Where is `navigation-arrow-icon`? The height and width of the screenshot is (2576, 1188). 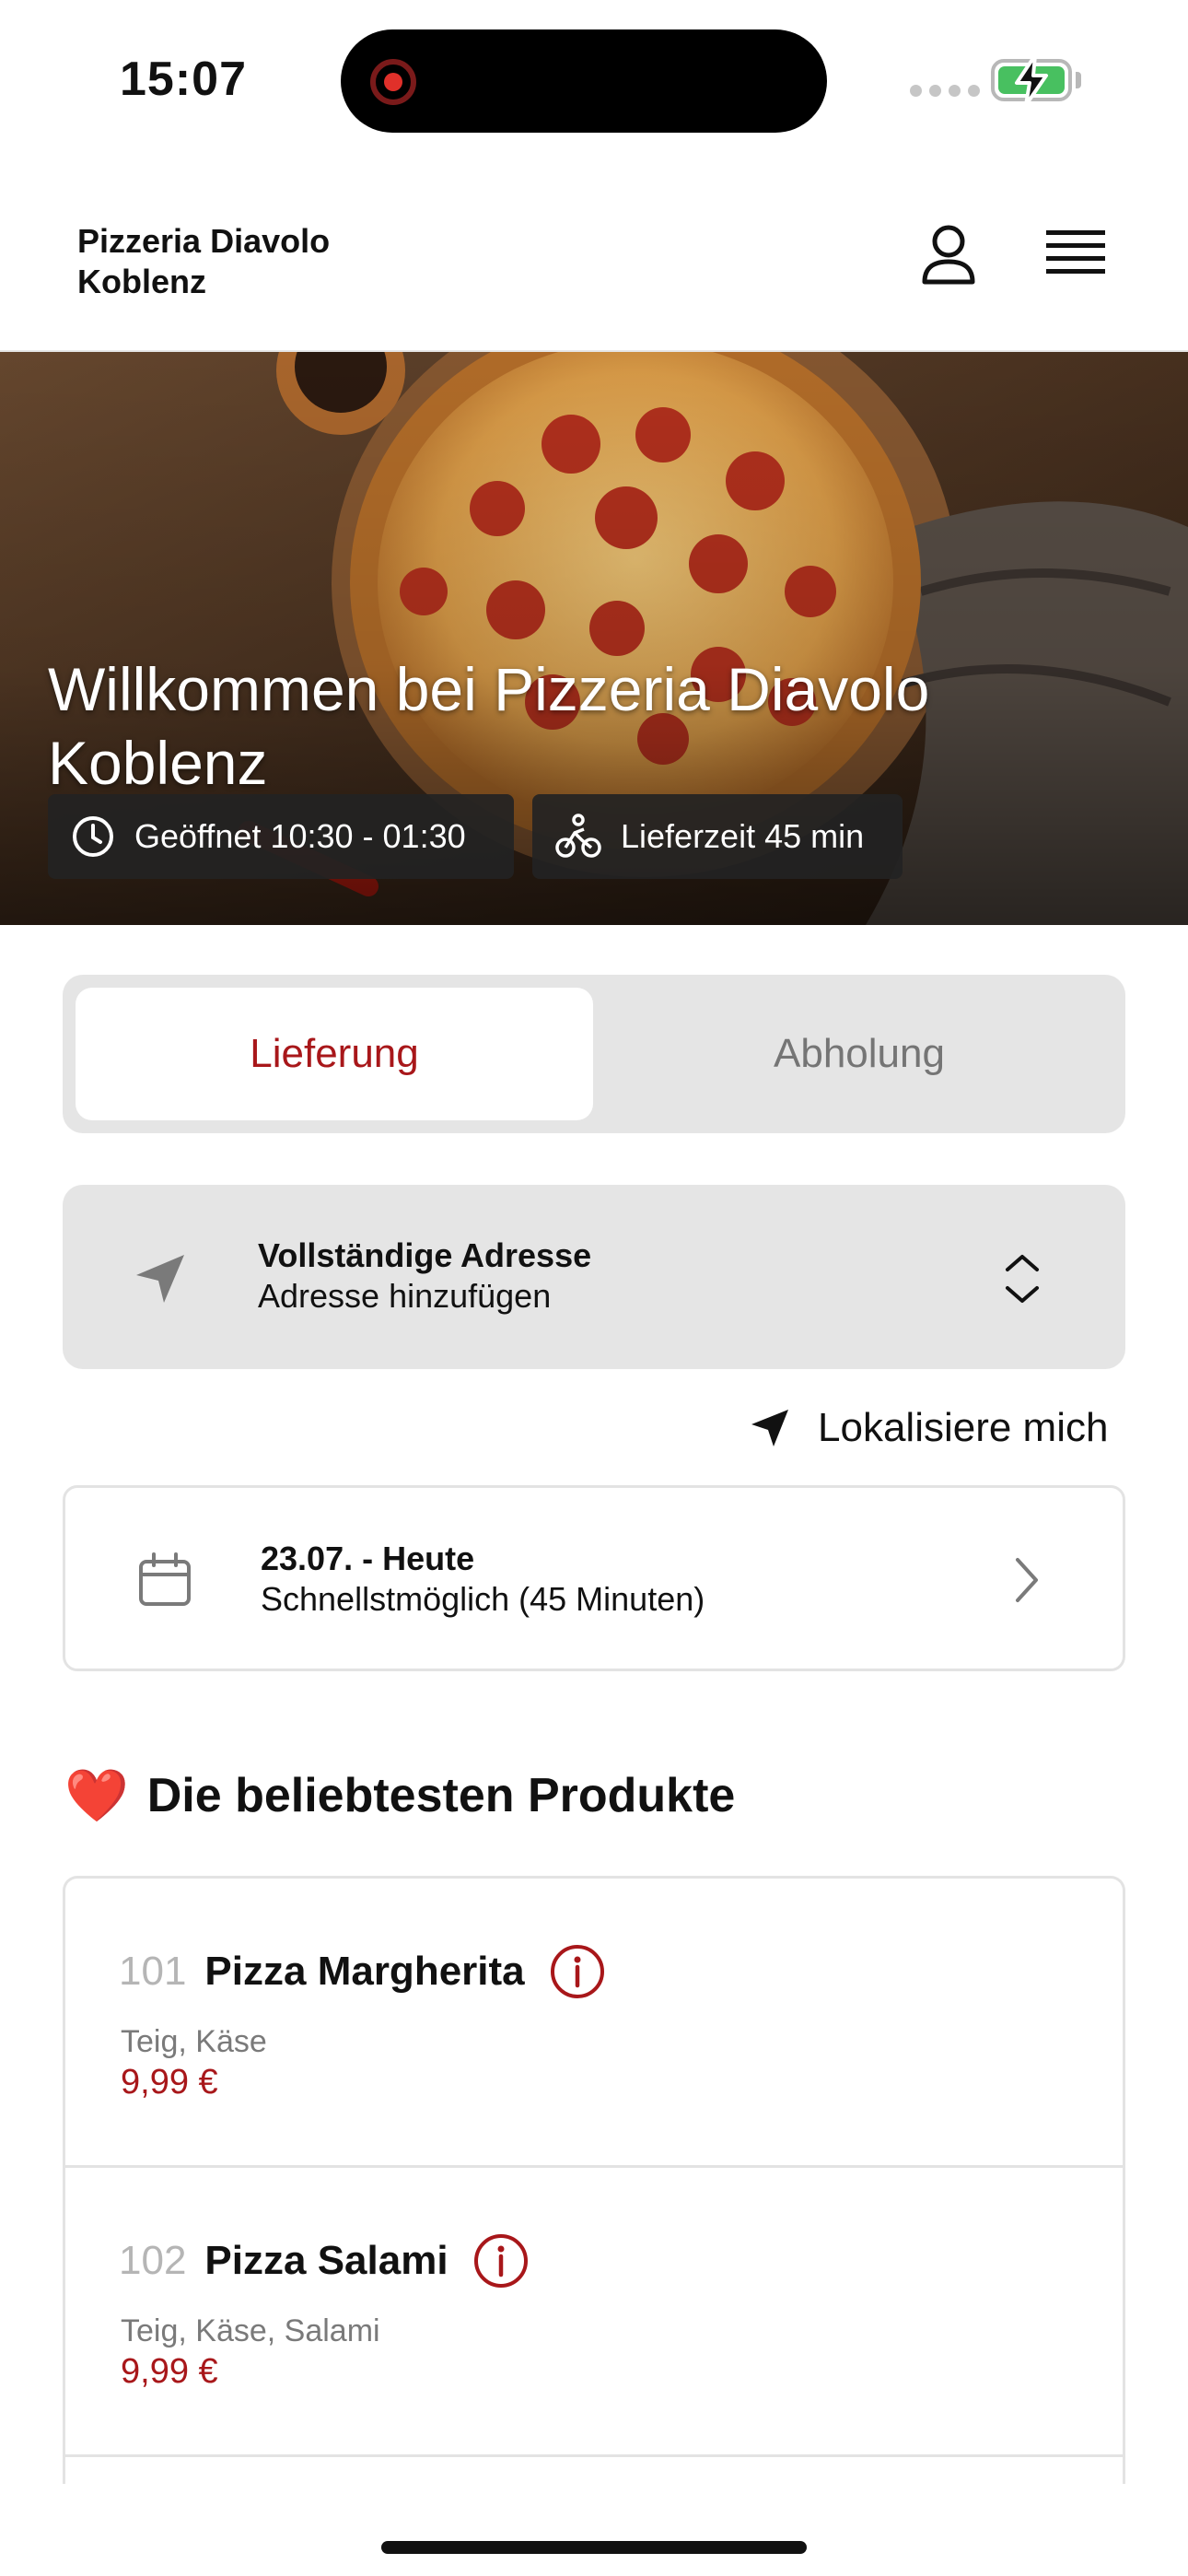 navigation-arrow-icon is located at coordinates (160, 1279).